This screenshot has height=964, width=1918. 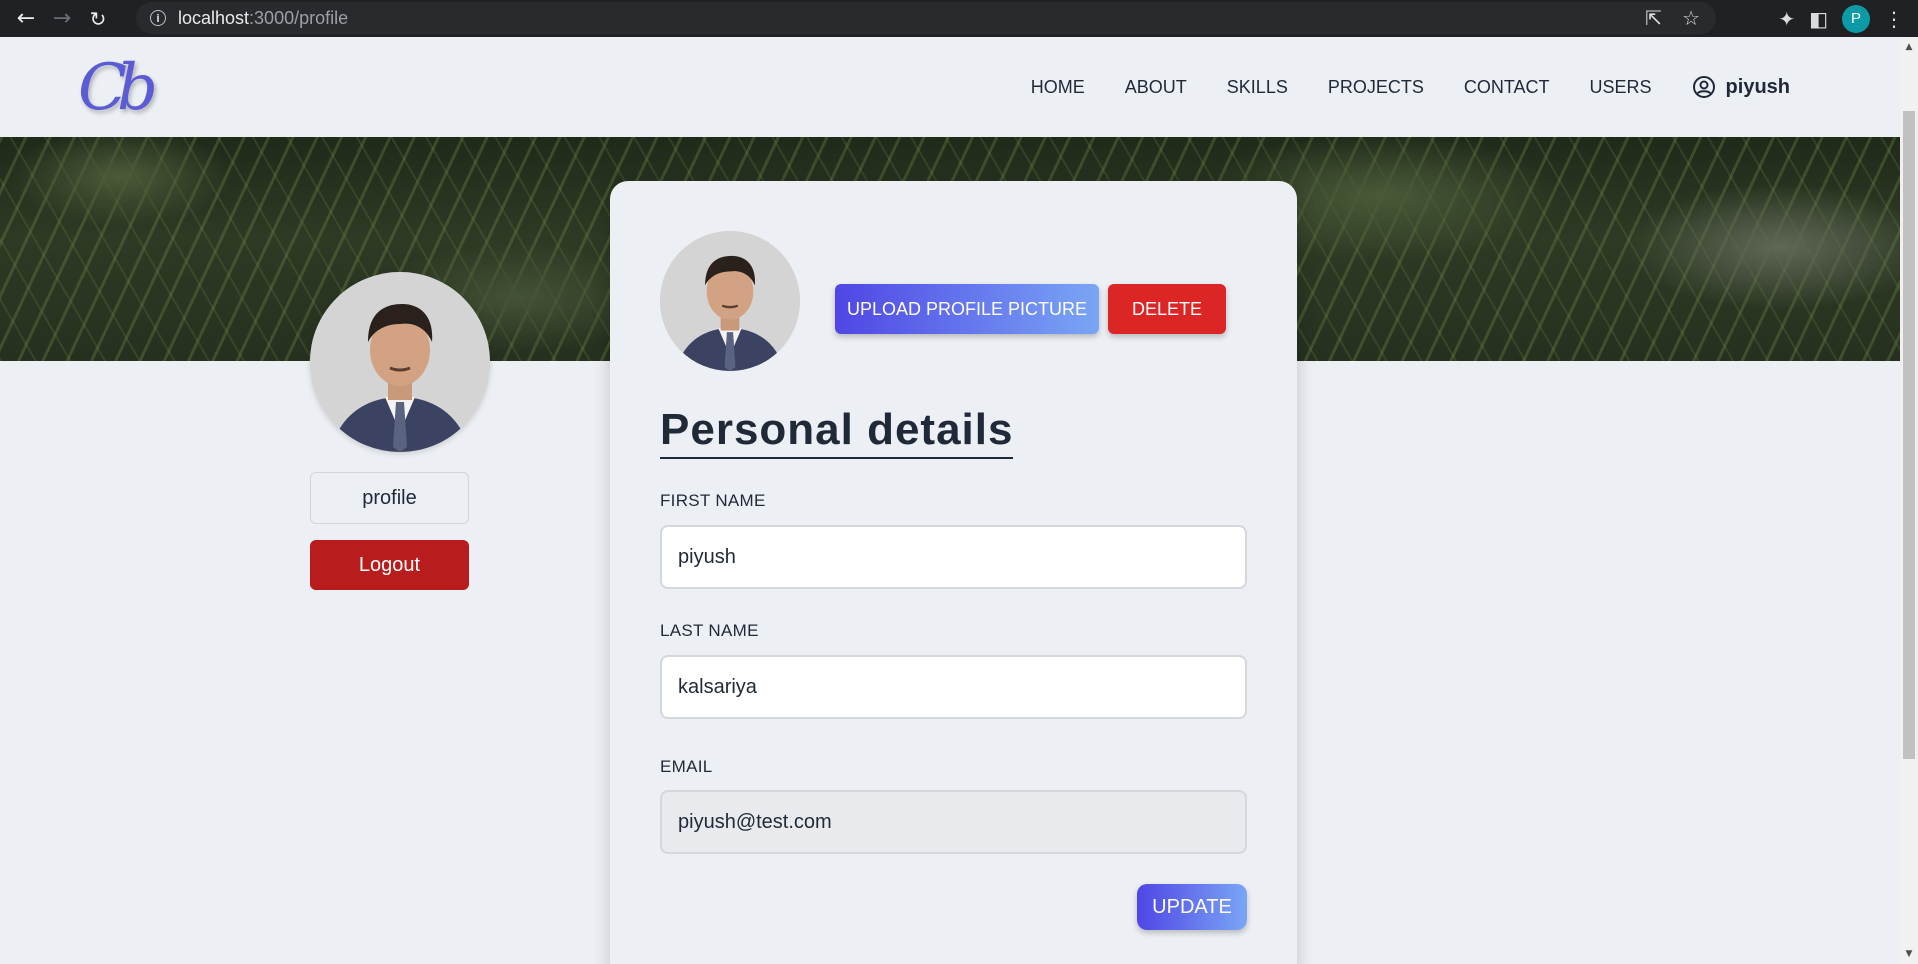 I want to click on logout-button: Logout, so click(x=389, y=565).